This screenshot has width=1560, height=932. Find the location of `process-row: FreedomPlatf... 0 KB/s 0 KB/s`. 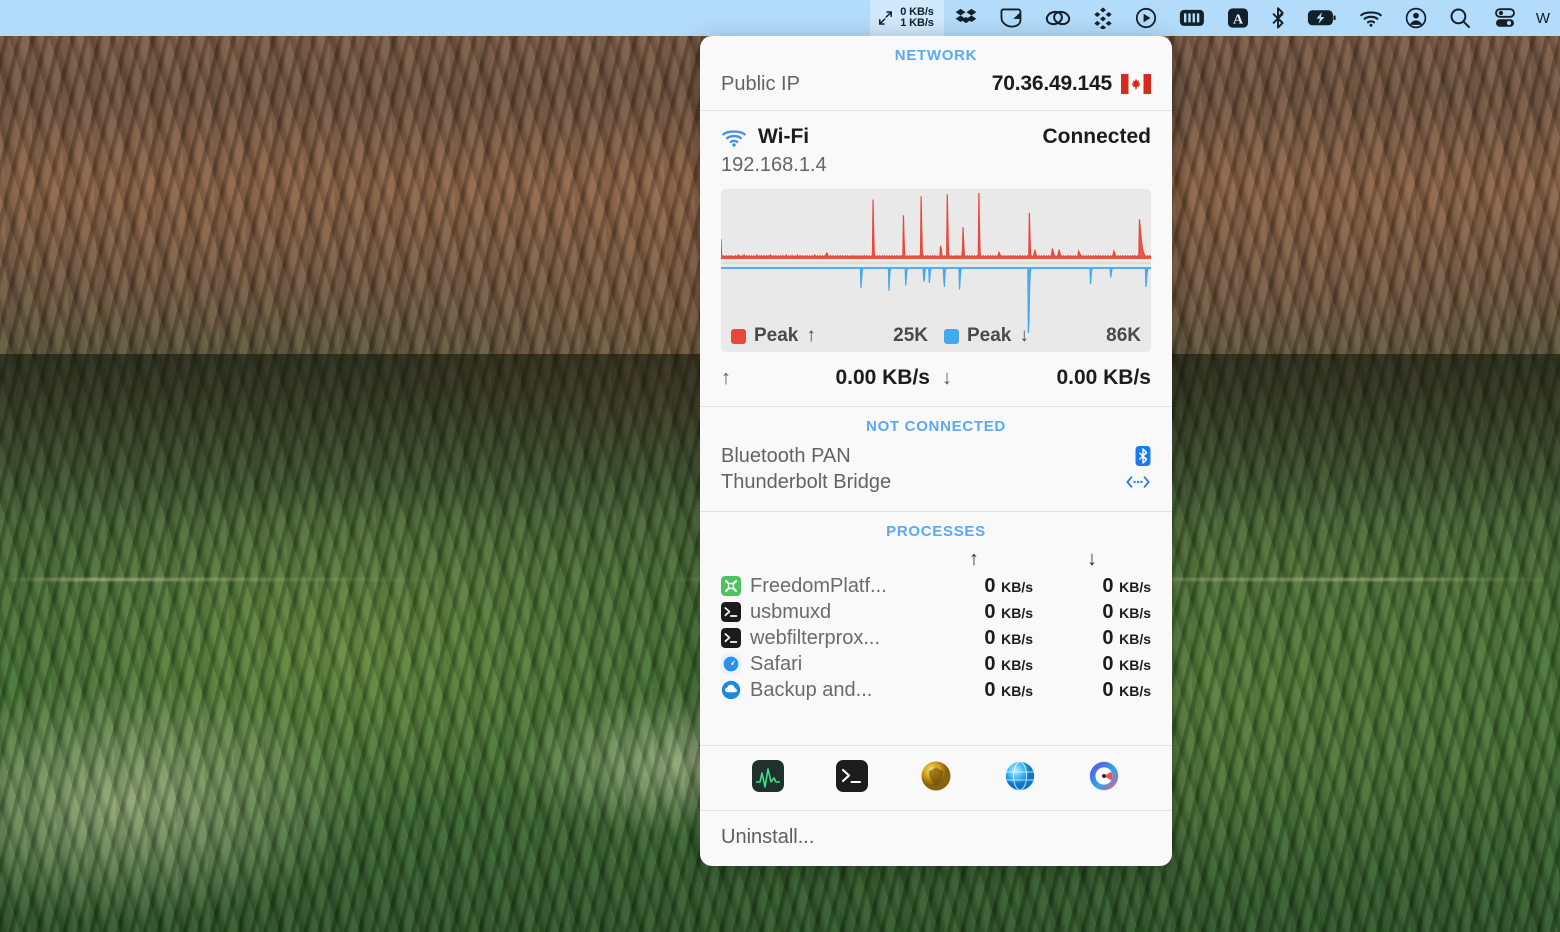

process-row: FreedomPlatf... 0 KB/s 0 KB/s is located at coordinates (936, 586).